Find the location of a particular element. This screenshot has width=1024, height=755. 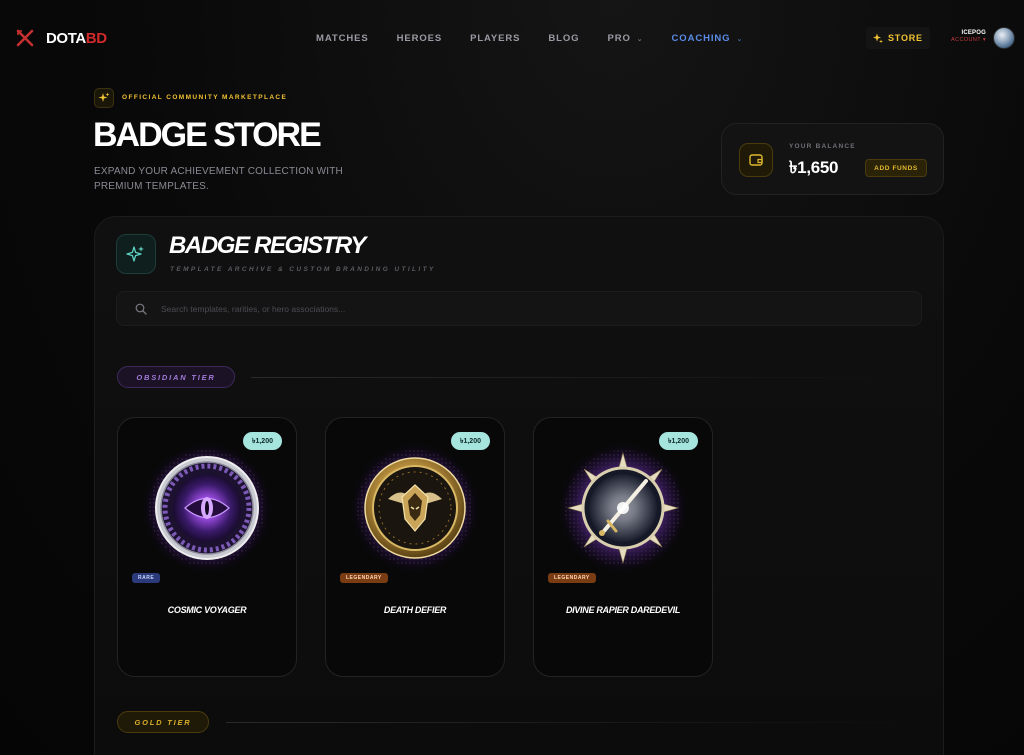

nav-link-players: PLAYERS is located at coordinates (495, 38).